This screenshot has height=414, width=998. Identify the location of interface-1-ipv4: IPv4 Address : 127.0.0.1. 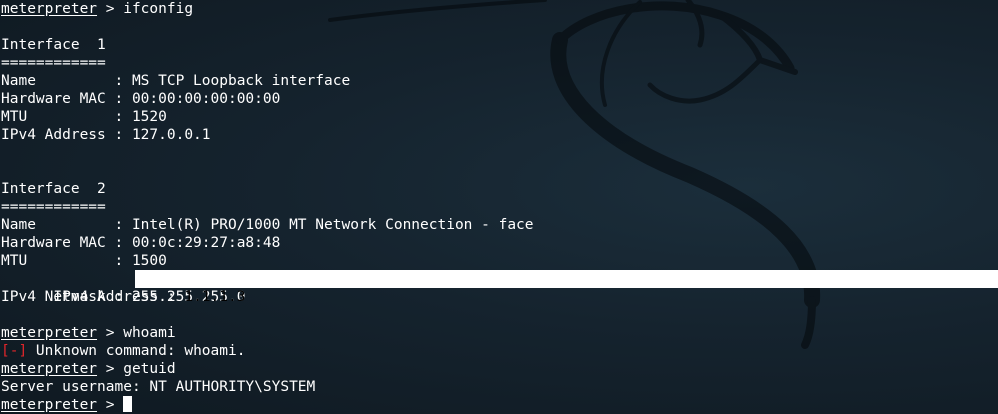
(106, 135).